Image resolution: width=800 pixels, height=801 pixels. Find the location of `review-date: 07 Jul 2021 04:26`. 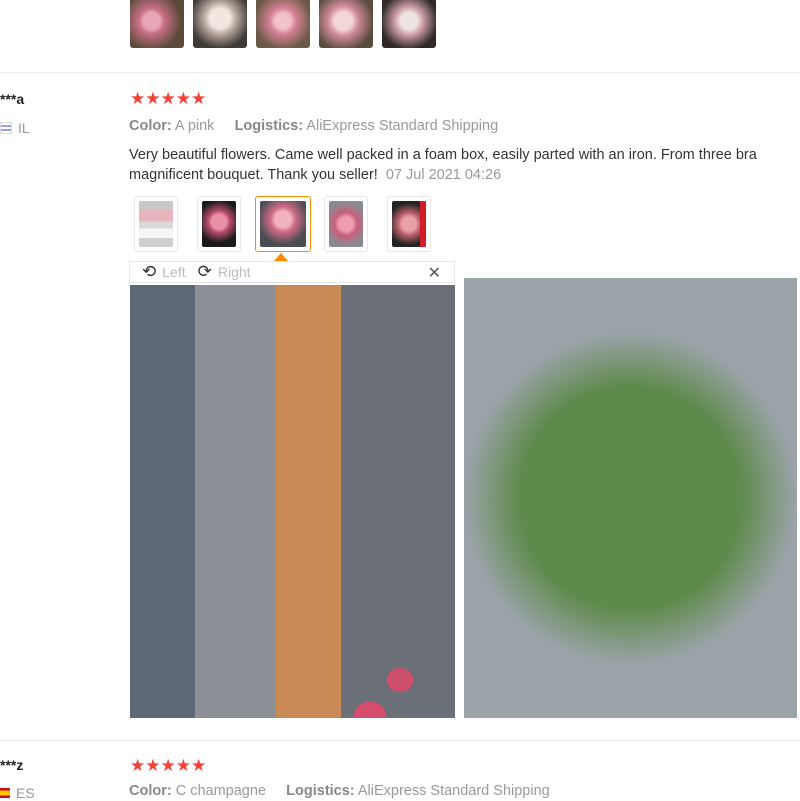

review-date: 07 Jul 2021 04:26 is located at coordinates (443, 175).